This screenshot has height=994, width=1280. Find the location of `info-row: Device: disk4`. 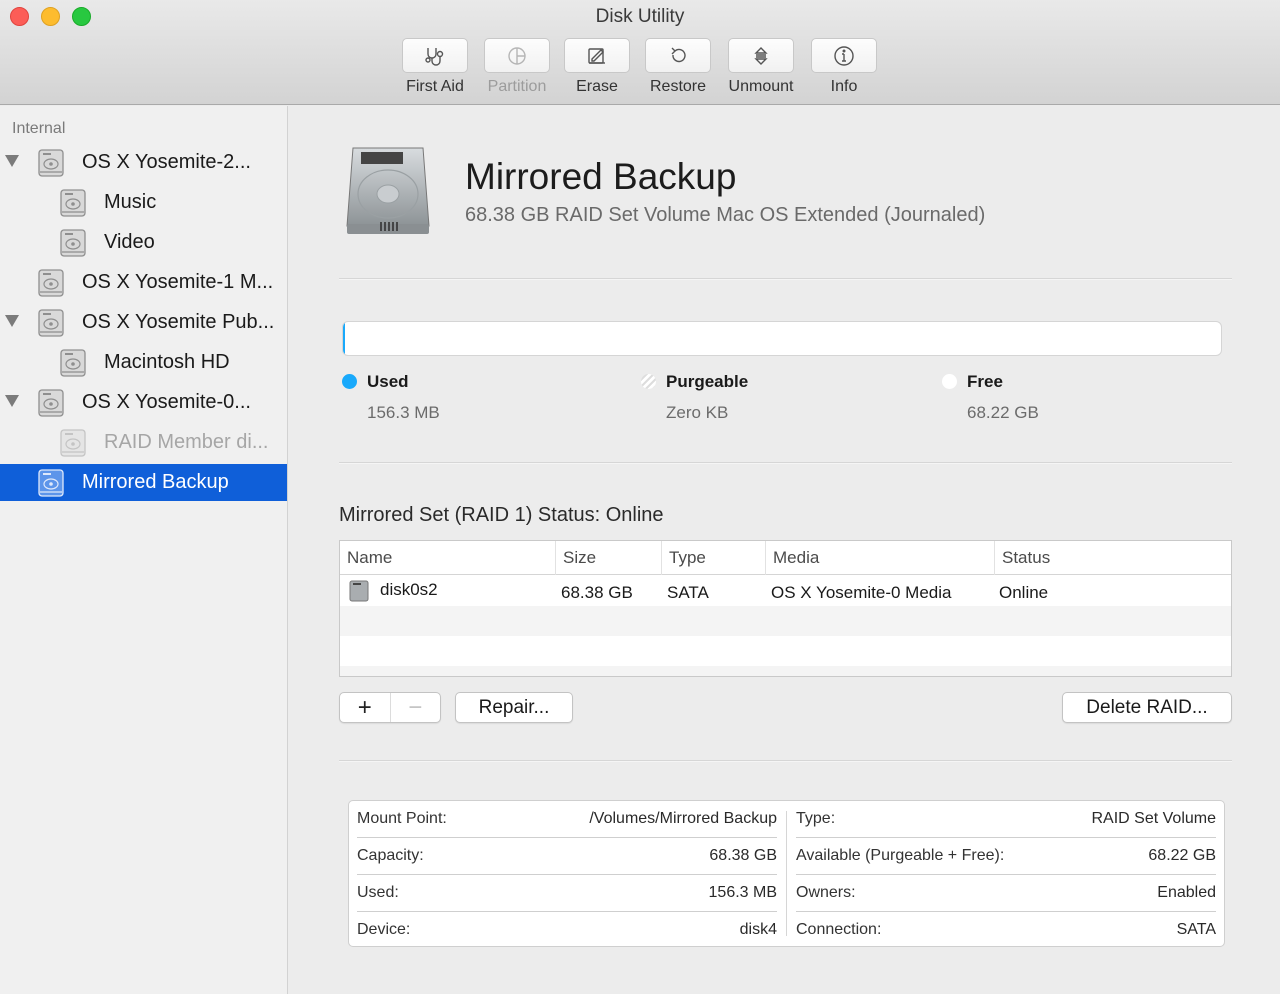

info-row: Device: disk4 is located at coordinates (567, 930).